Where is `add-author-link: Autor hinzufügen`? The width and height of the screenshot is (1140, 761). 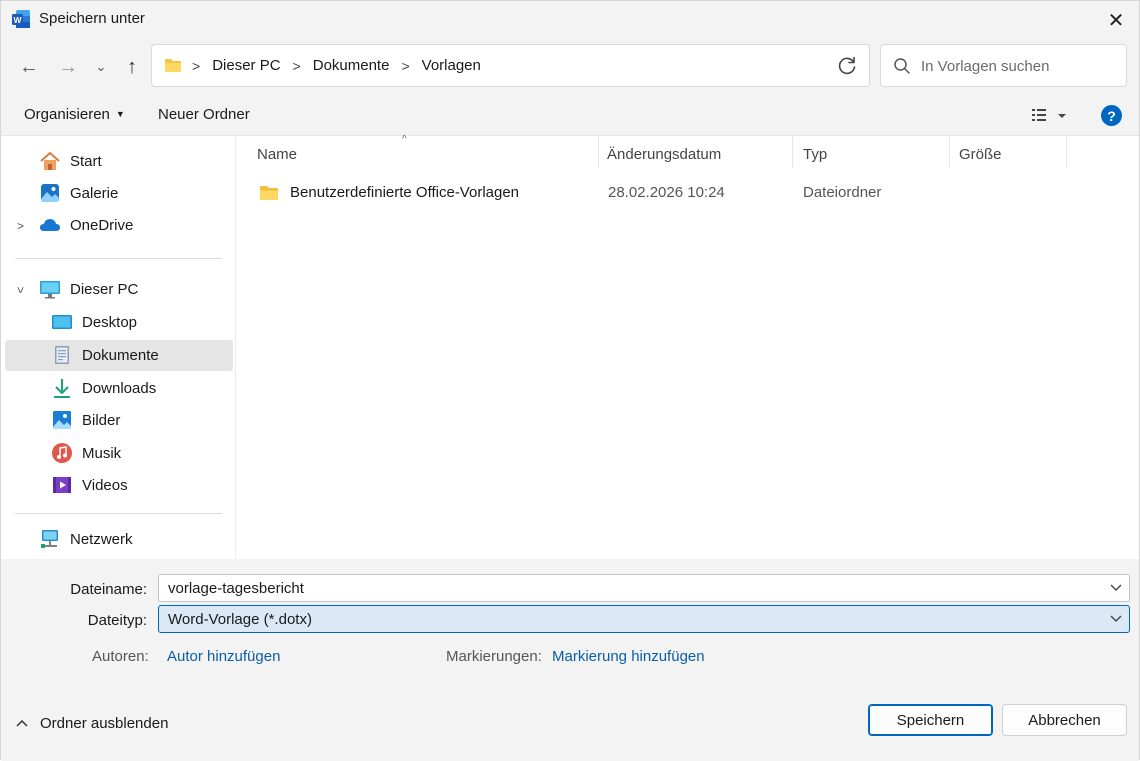
add-author-link: Autor hinzufügen is located at coordinates (223, 656).